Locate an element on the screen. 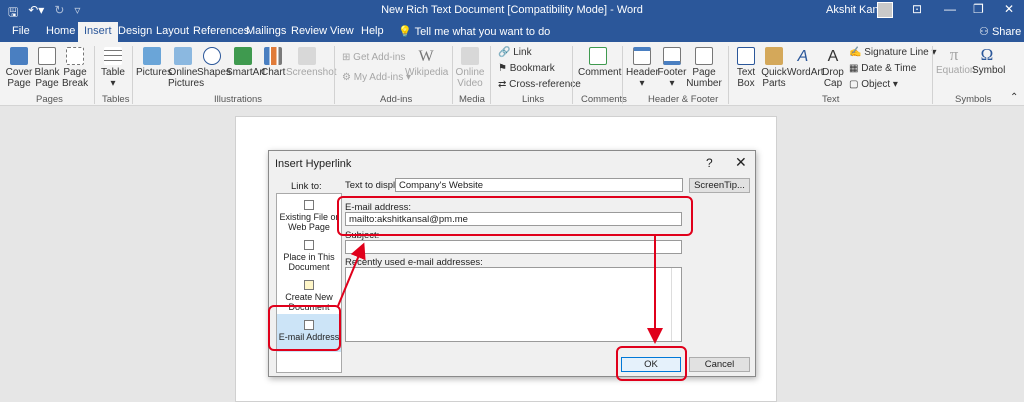  arrow-to-email-field is located at coordinates (351, 274).